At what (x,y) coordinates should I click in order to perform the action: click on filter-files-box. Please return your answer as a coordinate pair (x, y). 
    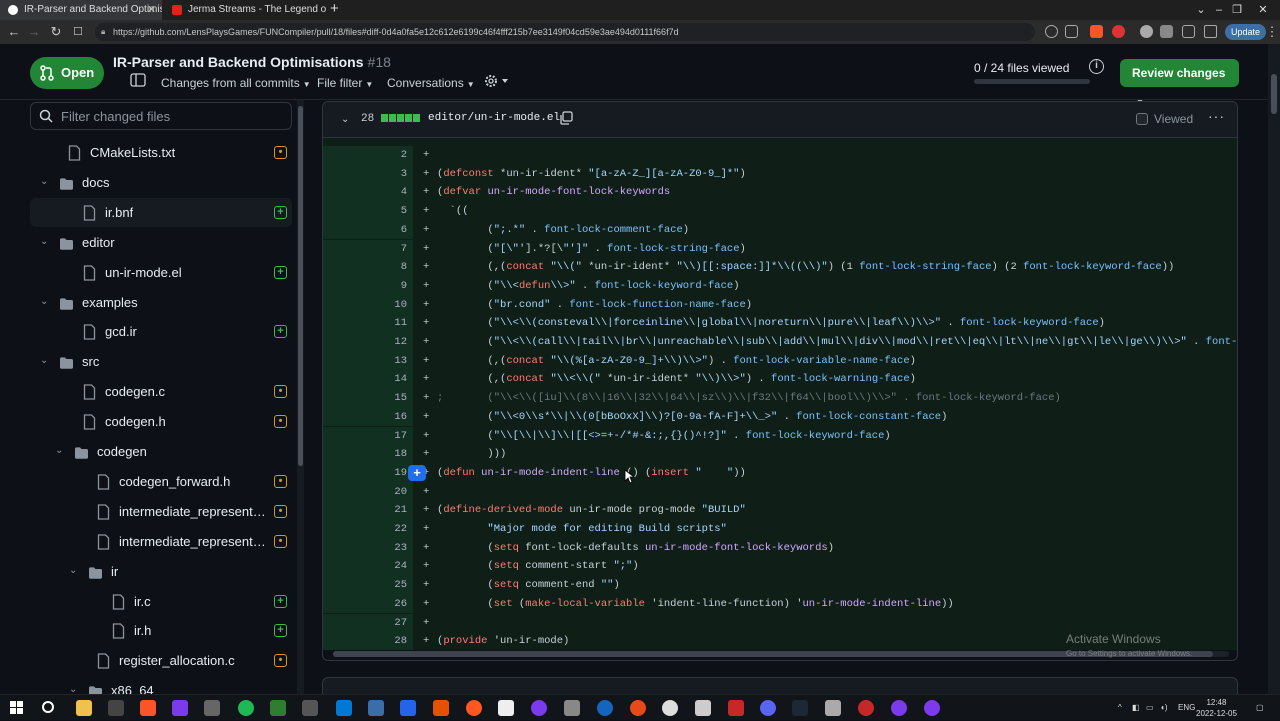
    Looking at the image, I should click on (161, 116).